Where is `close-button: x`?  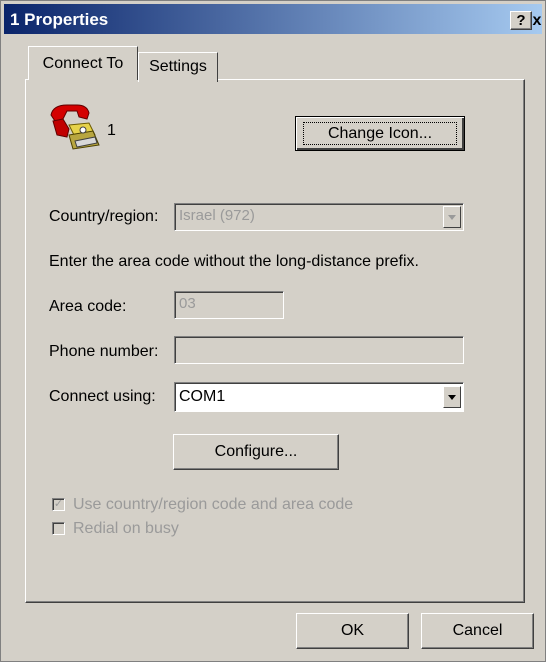 close-button: x is located at coordinates (537, 20).